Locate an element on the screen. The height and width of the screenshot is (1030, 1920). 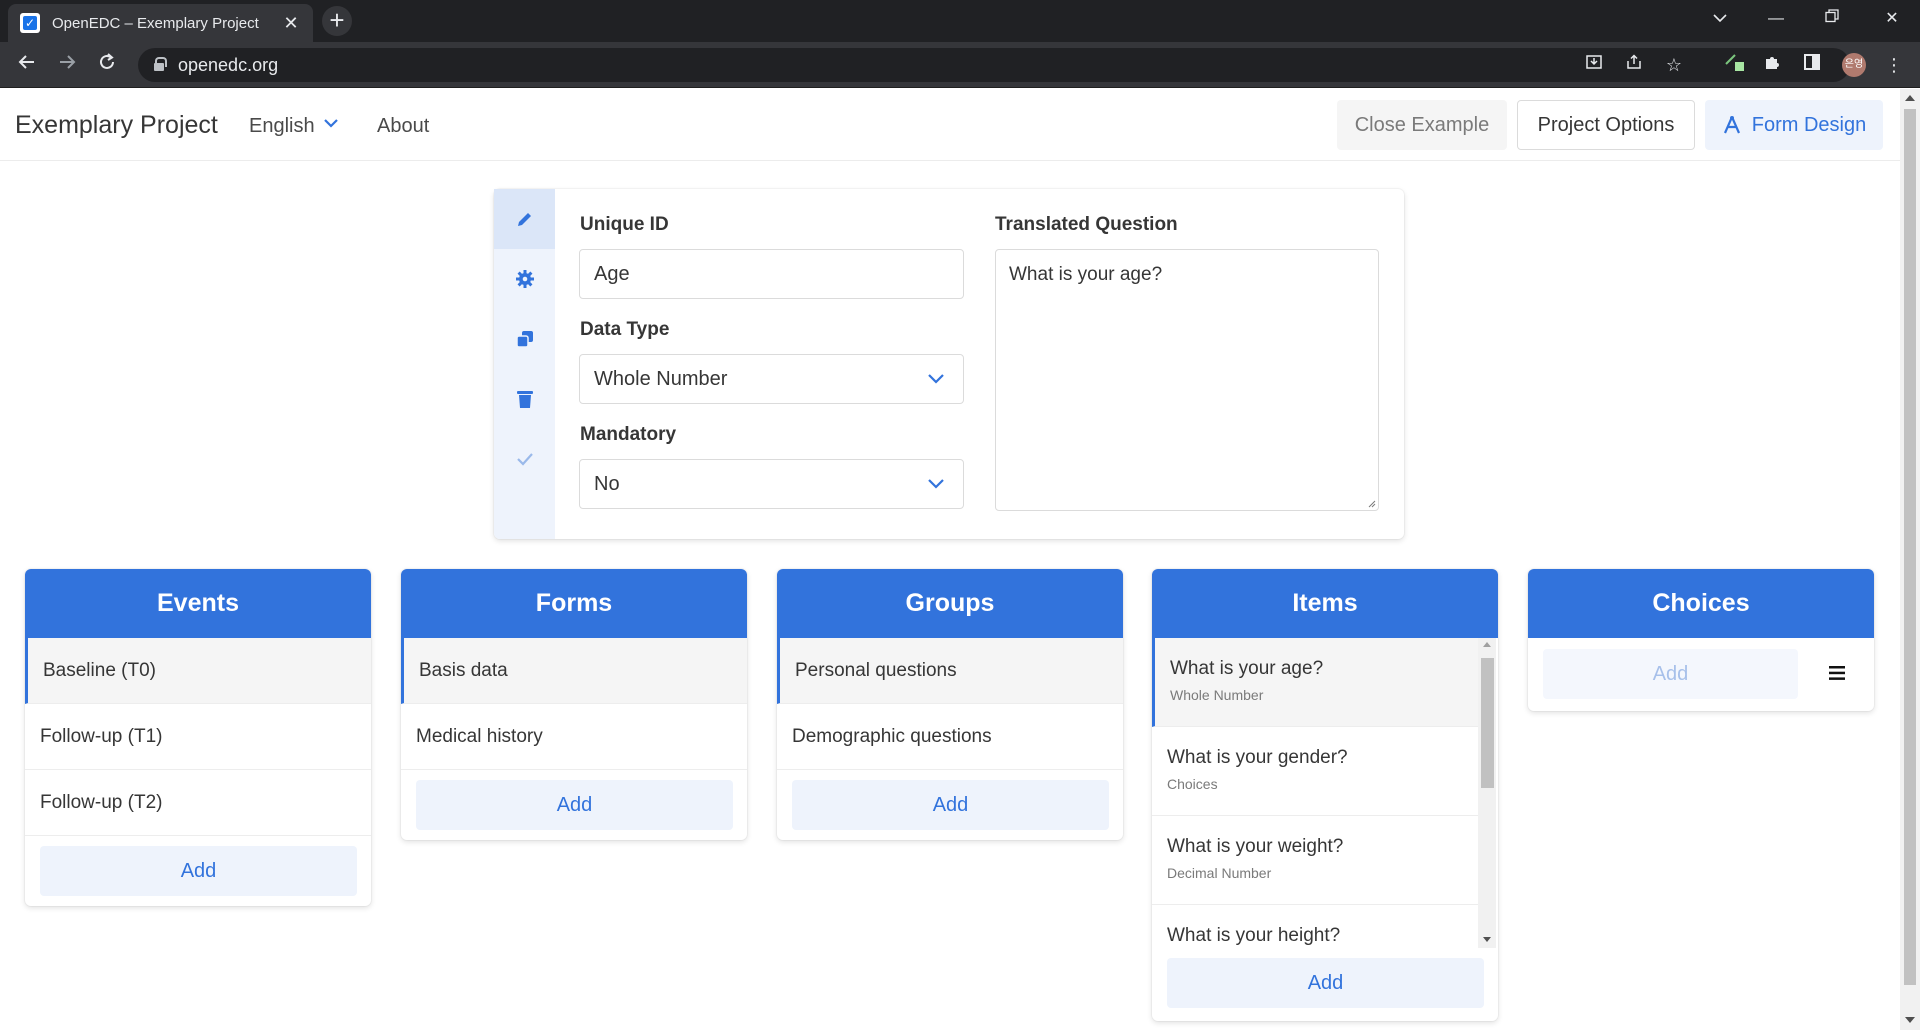
url-text: openedc.org is located at coordinates (228, 65).